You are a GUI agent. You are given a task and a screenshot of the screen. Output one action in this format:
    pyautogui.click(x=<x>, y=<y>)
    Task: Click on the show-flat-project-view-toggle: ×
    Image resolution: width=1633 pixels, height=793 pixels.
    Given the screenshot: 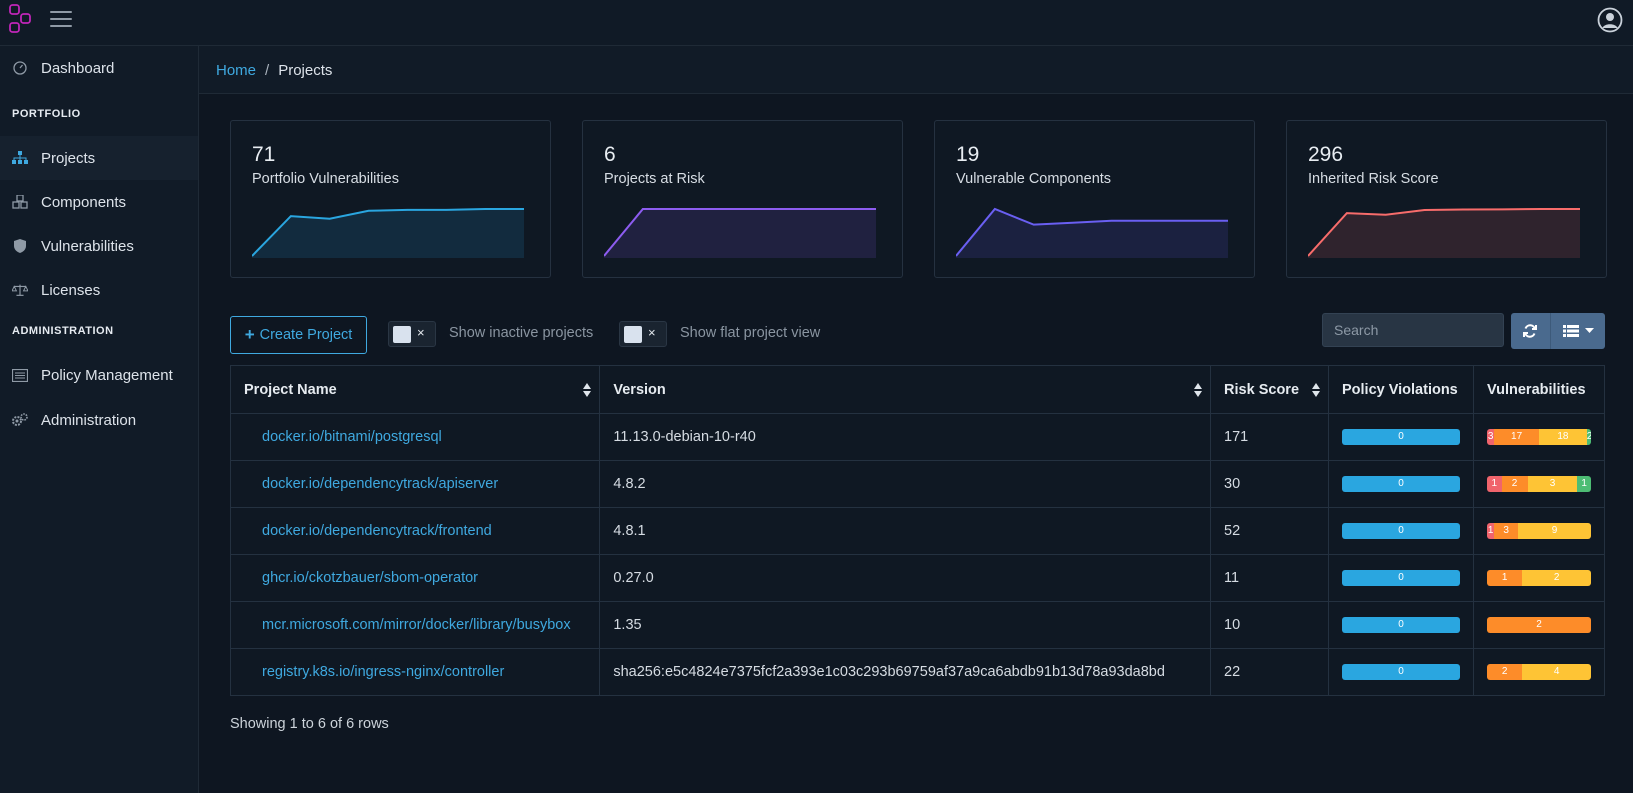 What is the action you would take?
    pyautogui.click(x=643, y=334)
    